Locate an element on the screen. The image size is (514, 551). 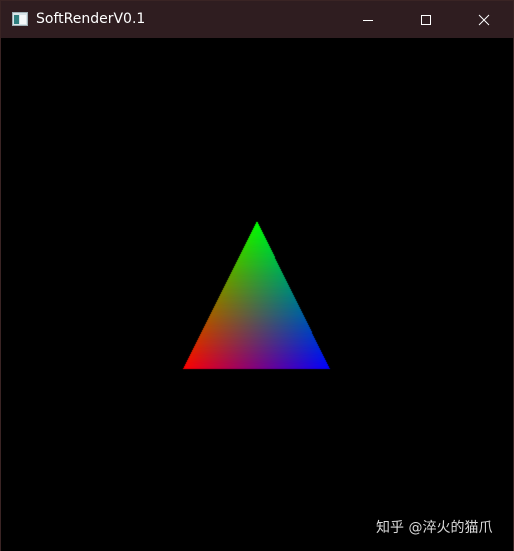
maximize-icon is located at coordinates (426, 19).